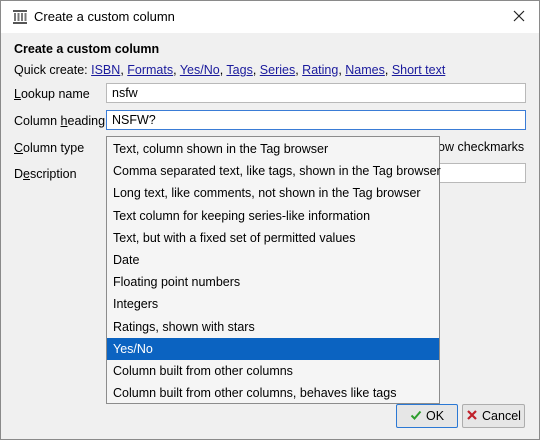 The image size is (540, 440). I want to click on window-title: Create a custom column, so click(104, 16).